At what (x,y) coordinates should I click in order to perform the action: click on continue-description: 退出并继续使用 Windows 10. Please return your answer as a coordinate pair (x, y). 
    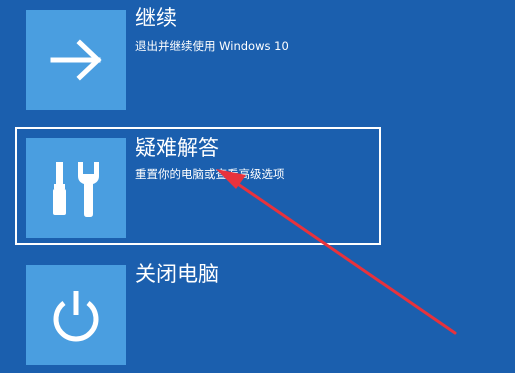
    Looking at the image, I should click on (212, 46).